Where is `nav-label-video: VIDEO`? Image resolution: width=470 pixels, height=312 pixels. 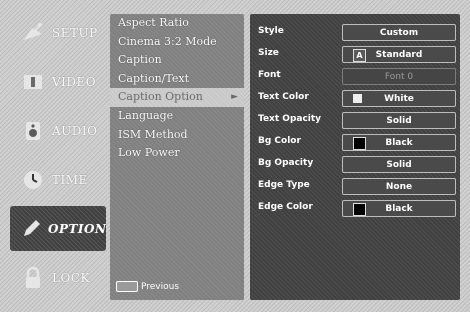
nav-label-video: VIDEO is located at coordinates (74, 81).